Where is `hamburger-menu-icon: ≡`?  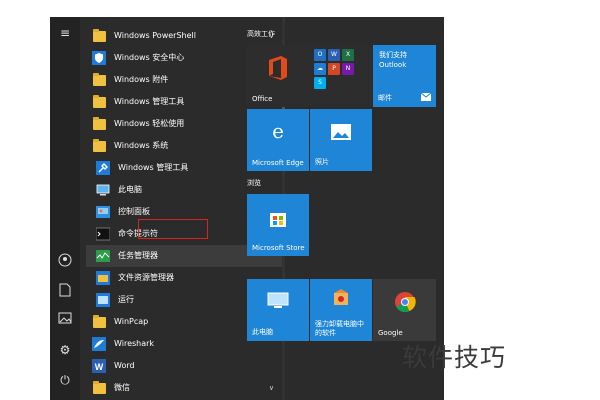 hamburger-menu-icon: ≡ is located at coordinates (65, 33).